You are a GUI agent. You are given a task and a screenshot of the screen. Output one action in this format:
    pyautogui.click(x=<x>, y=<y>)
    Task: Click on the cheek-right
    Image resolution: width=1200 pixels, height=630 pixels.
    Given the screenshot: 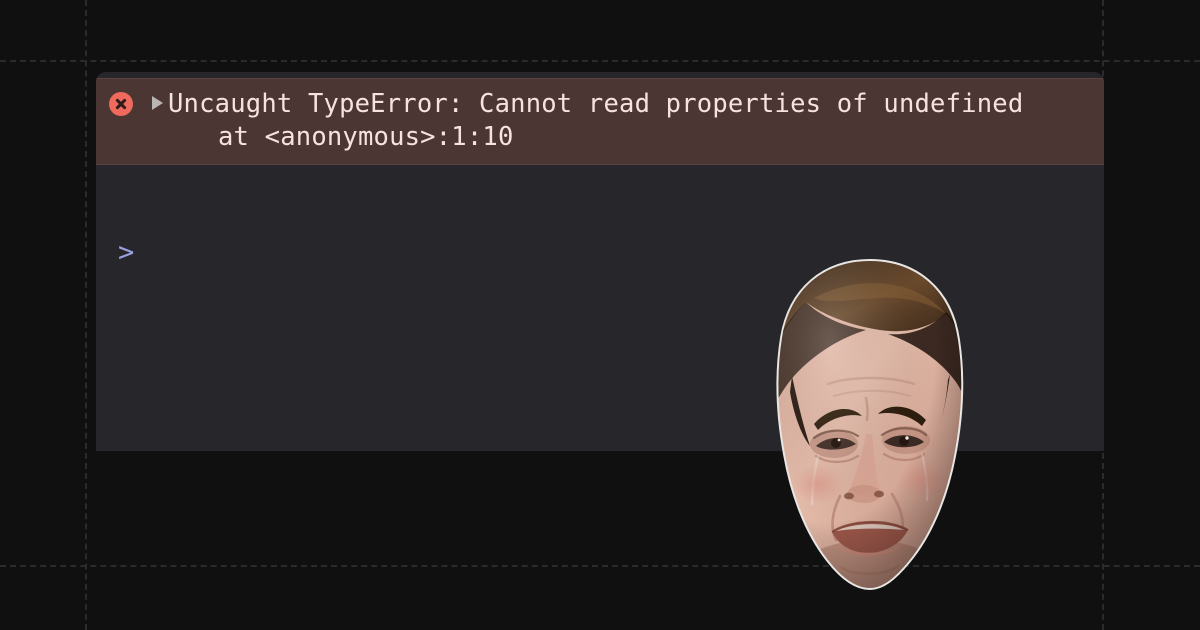 What is the action you would take?
    pyautogui.click(x=922, y=480)
    